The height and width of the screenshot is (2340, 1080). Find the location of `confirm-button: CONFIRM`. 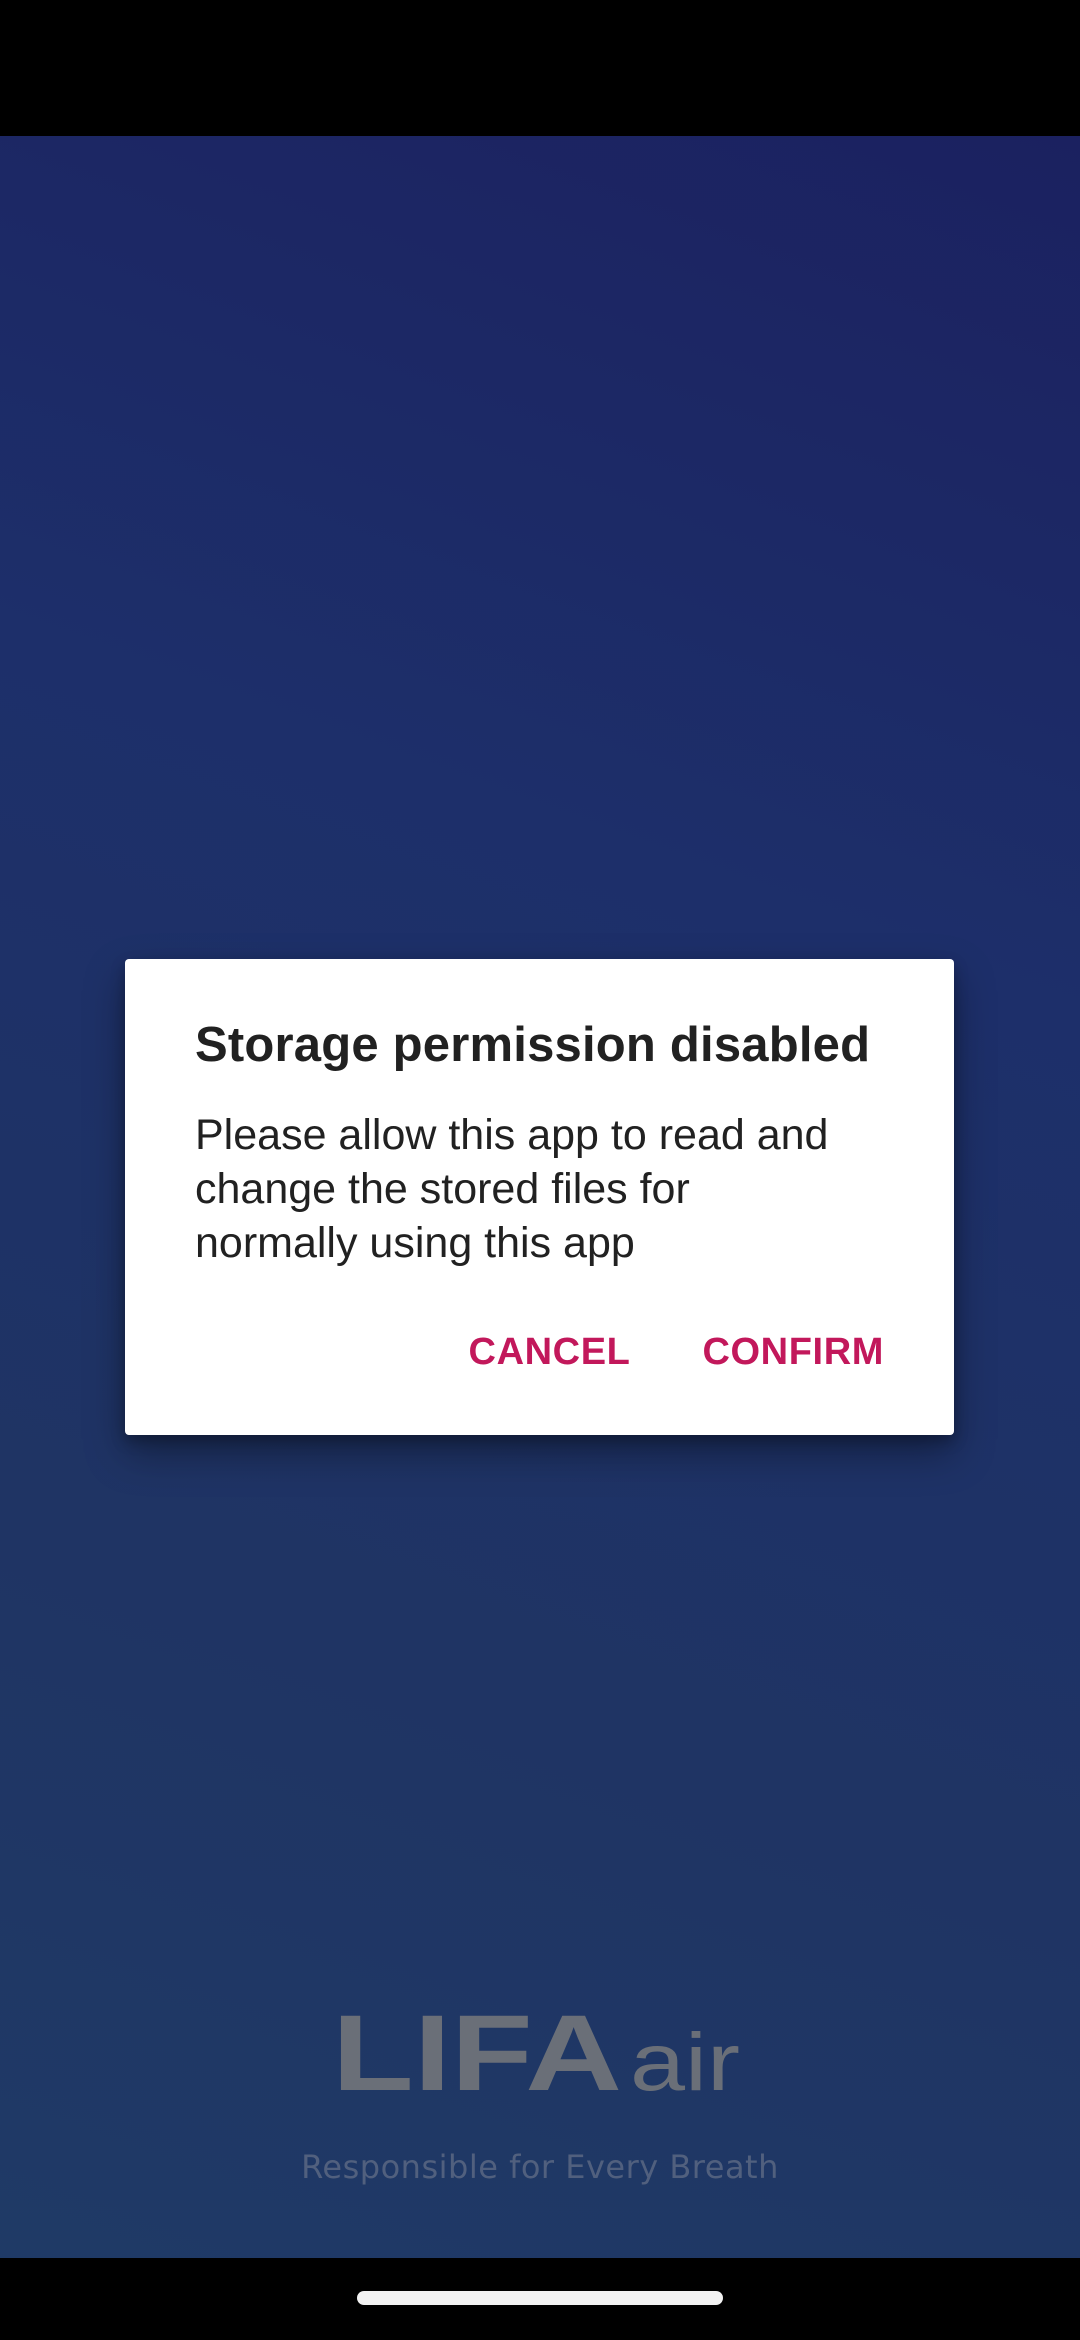

confirm-button: CONFIRM is located at coordinates (793, 1352).